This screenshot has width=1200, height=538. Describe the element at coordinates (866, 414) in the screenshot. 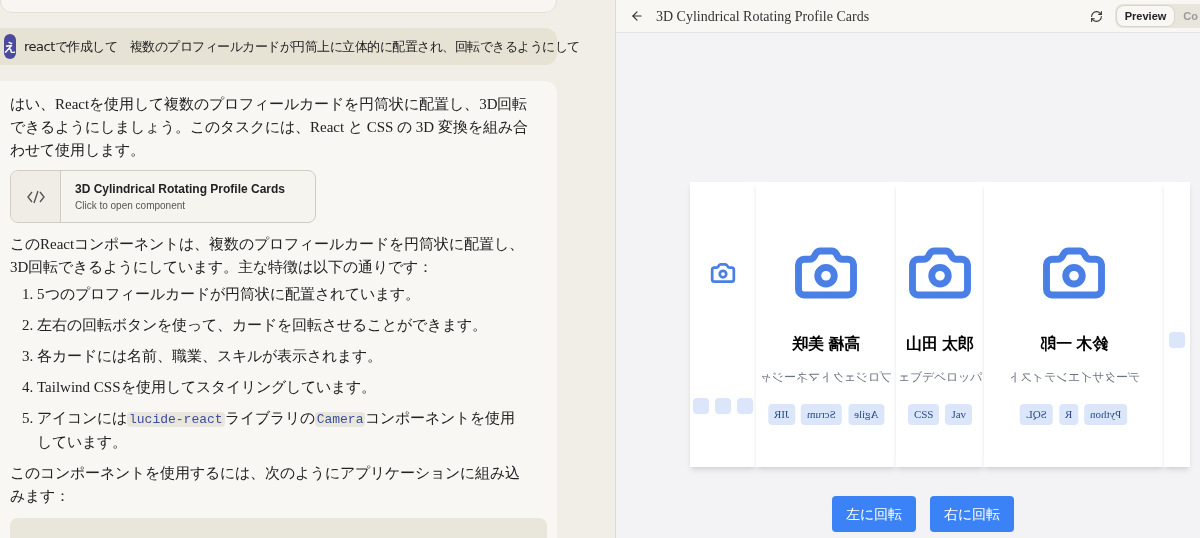

I see `skill-tag: Agile` at that location.